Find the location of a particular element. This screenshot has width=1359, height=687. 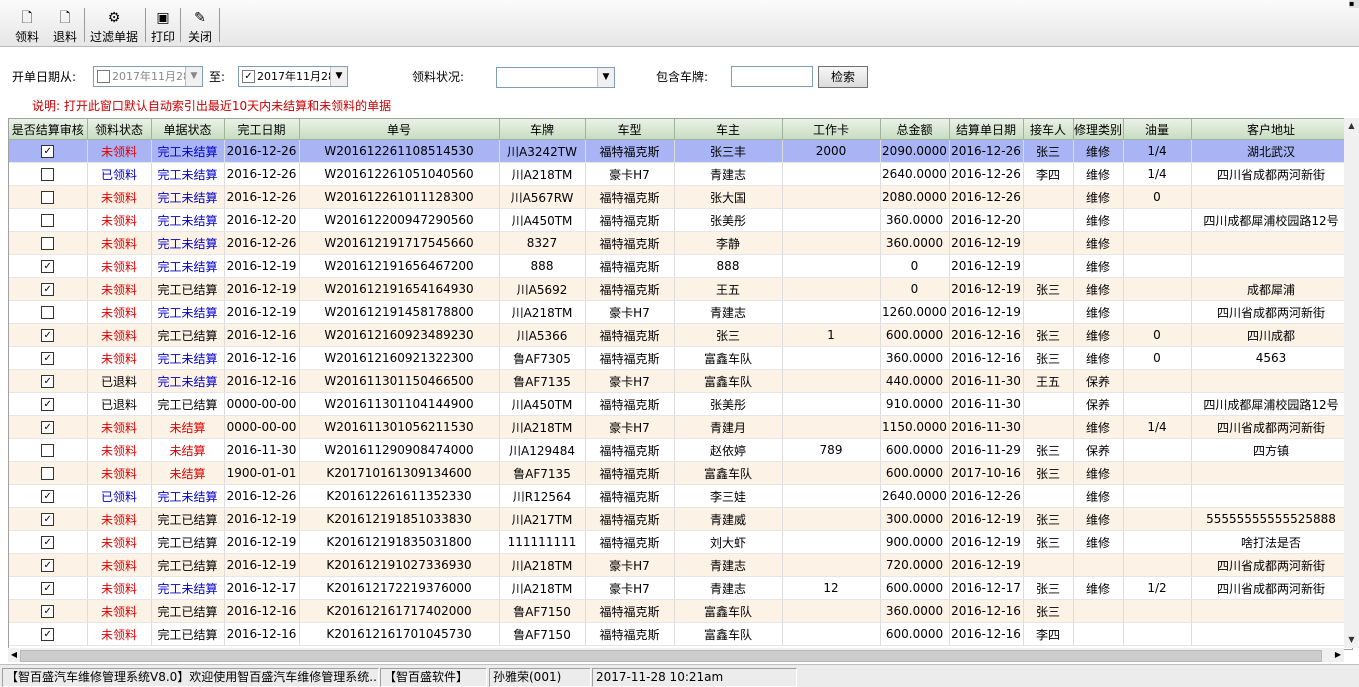

cell-settle: 2016-12-17 is located at coordinates (986, 588).